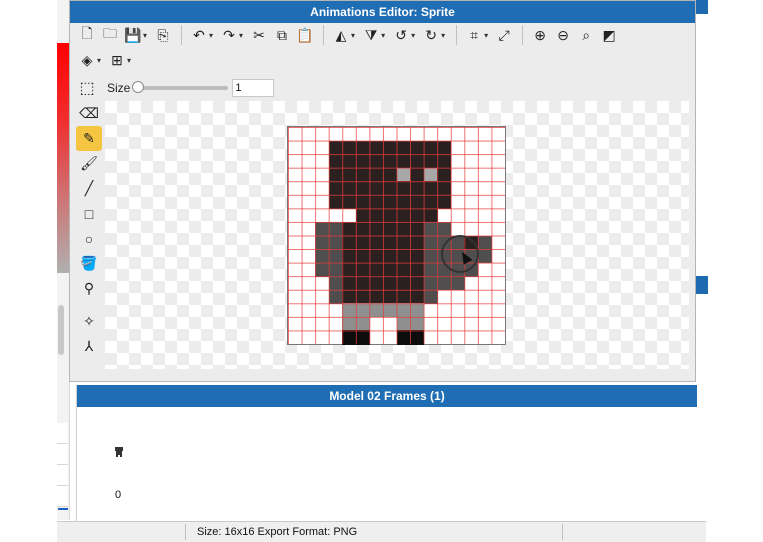  What do you see at coordinates (89, 346) in the screenshot?
I see `skeleton-icon: ⅄` at bounding box center [89, 346].